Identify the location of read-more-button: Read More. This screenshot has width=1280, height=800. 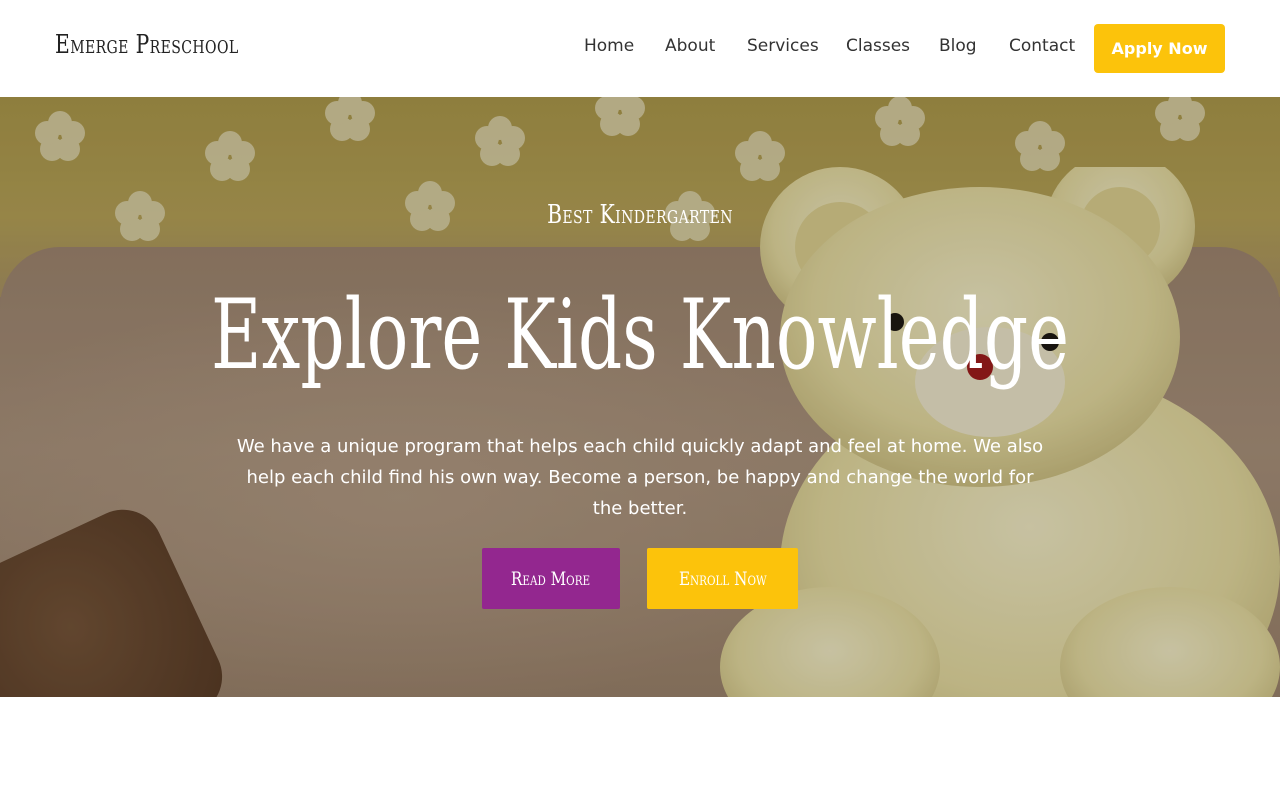
(551, 578).